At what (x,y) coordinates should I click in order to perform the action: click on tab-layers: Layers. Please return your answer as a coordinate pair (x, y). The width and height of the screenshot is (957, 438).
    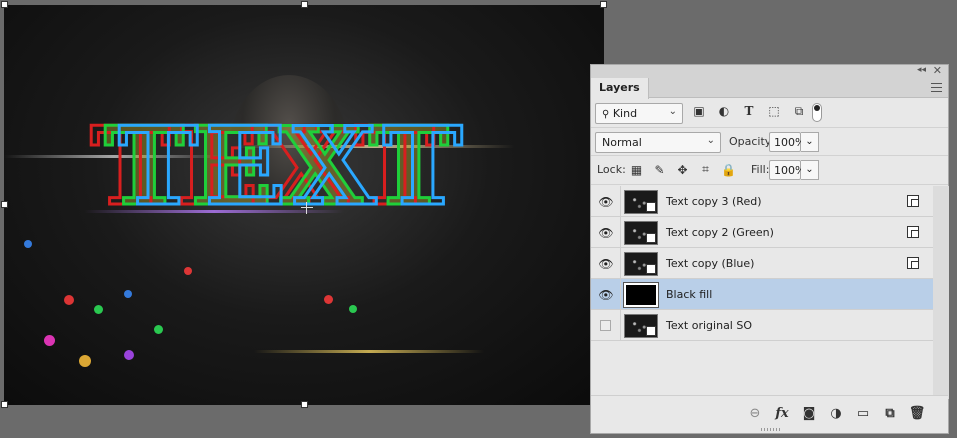
    Looking at the image, I should click on (620, 88).